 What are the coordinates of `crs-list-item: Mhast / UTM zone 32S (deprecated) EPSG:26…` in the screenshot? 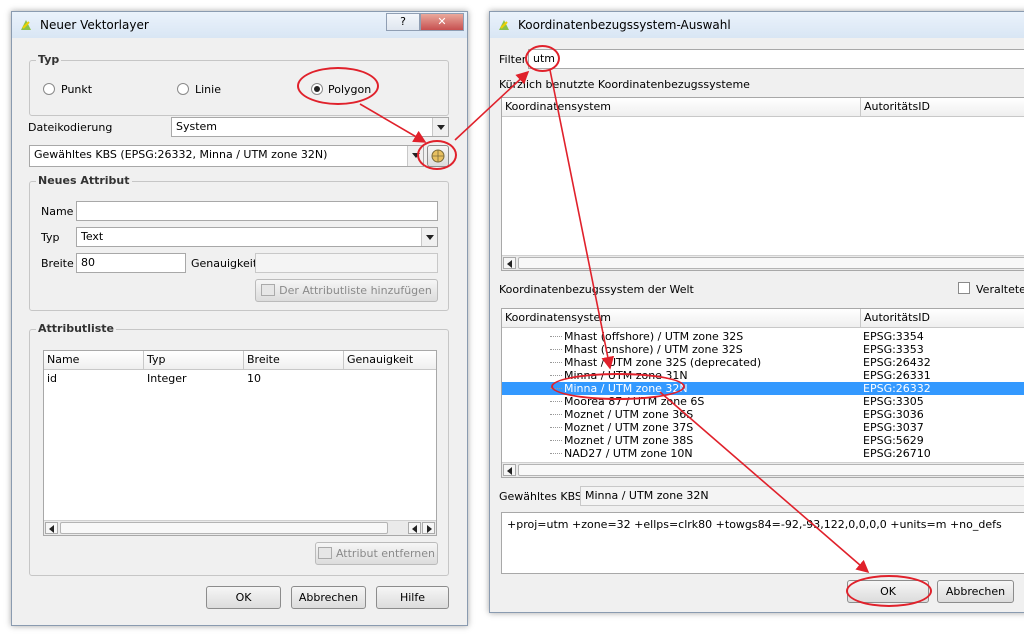 It's located at (763, 362).